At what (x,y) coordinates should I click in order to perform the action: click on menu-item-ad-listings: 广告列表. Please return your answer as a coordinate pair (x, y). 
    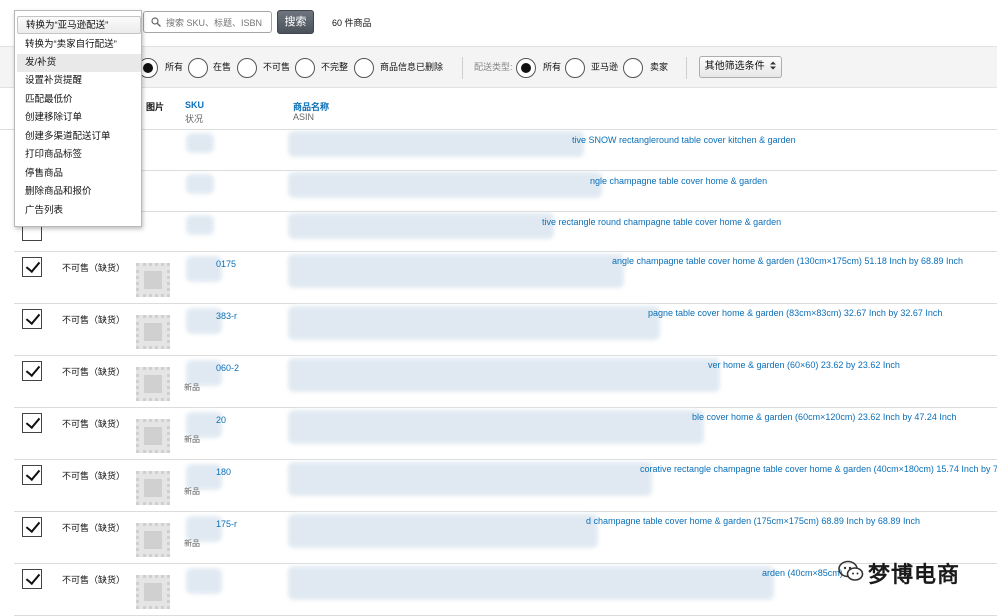
    Looking at the image, I should click on (78, 211).